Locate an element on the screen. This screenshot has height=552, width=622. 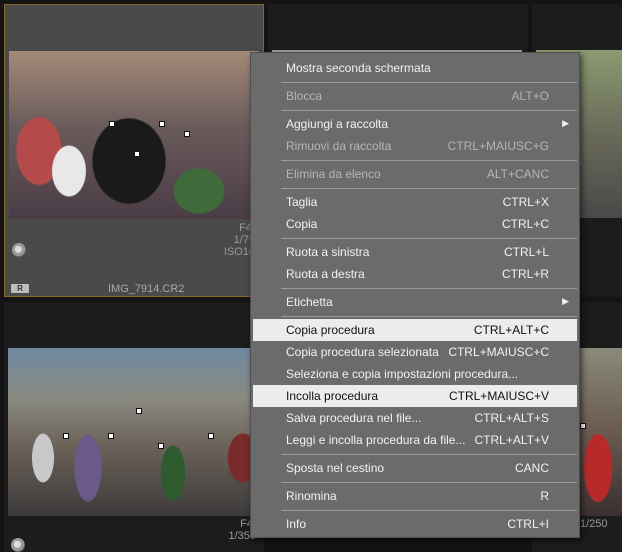
menu-item-rimuovi-da-raccolta: Rimuovi da raccolta CTRL+MAIUSC+G is located at coordinates (415, 146).